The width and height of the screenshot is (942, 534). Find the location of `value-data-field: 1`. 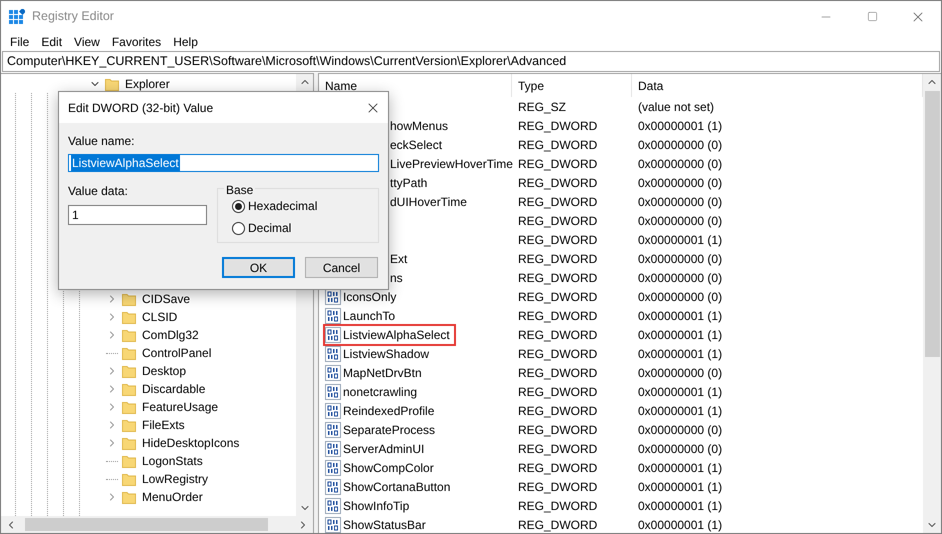

value-data-field: 1 is located at coordinates (137, 215).